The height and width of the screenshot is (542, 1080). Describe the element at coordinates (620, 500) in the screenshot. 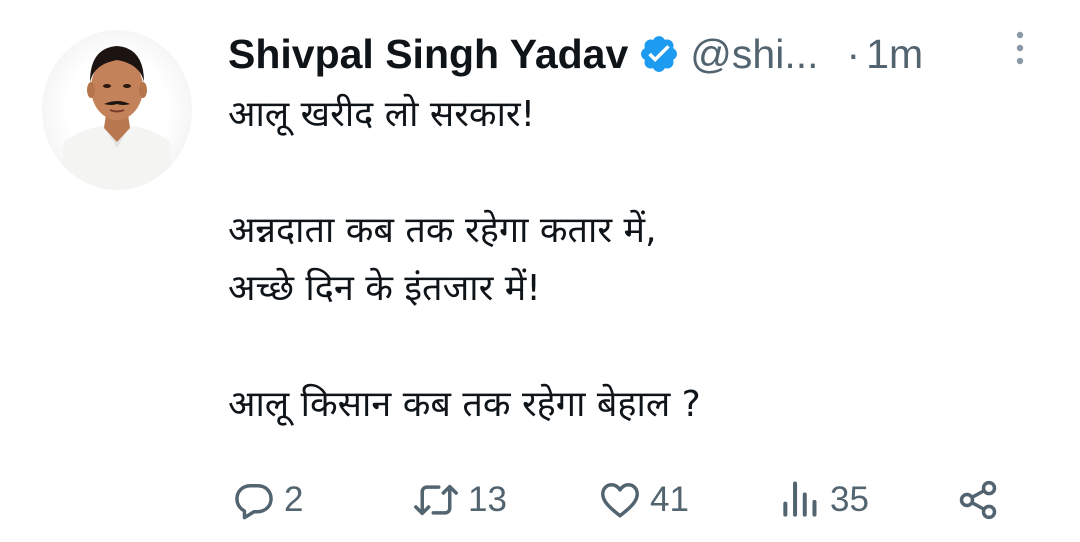

I see `heart-icon` at that location.